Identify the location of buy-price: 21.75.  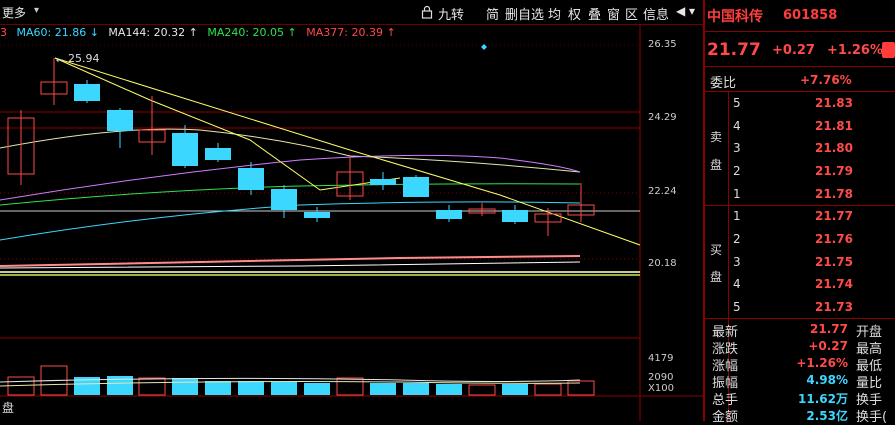
(834, 262).